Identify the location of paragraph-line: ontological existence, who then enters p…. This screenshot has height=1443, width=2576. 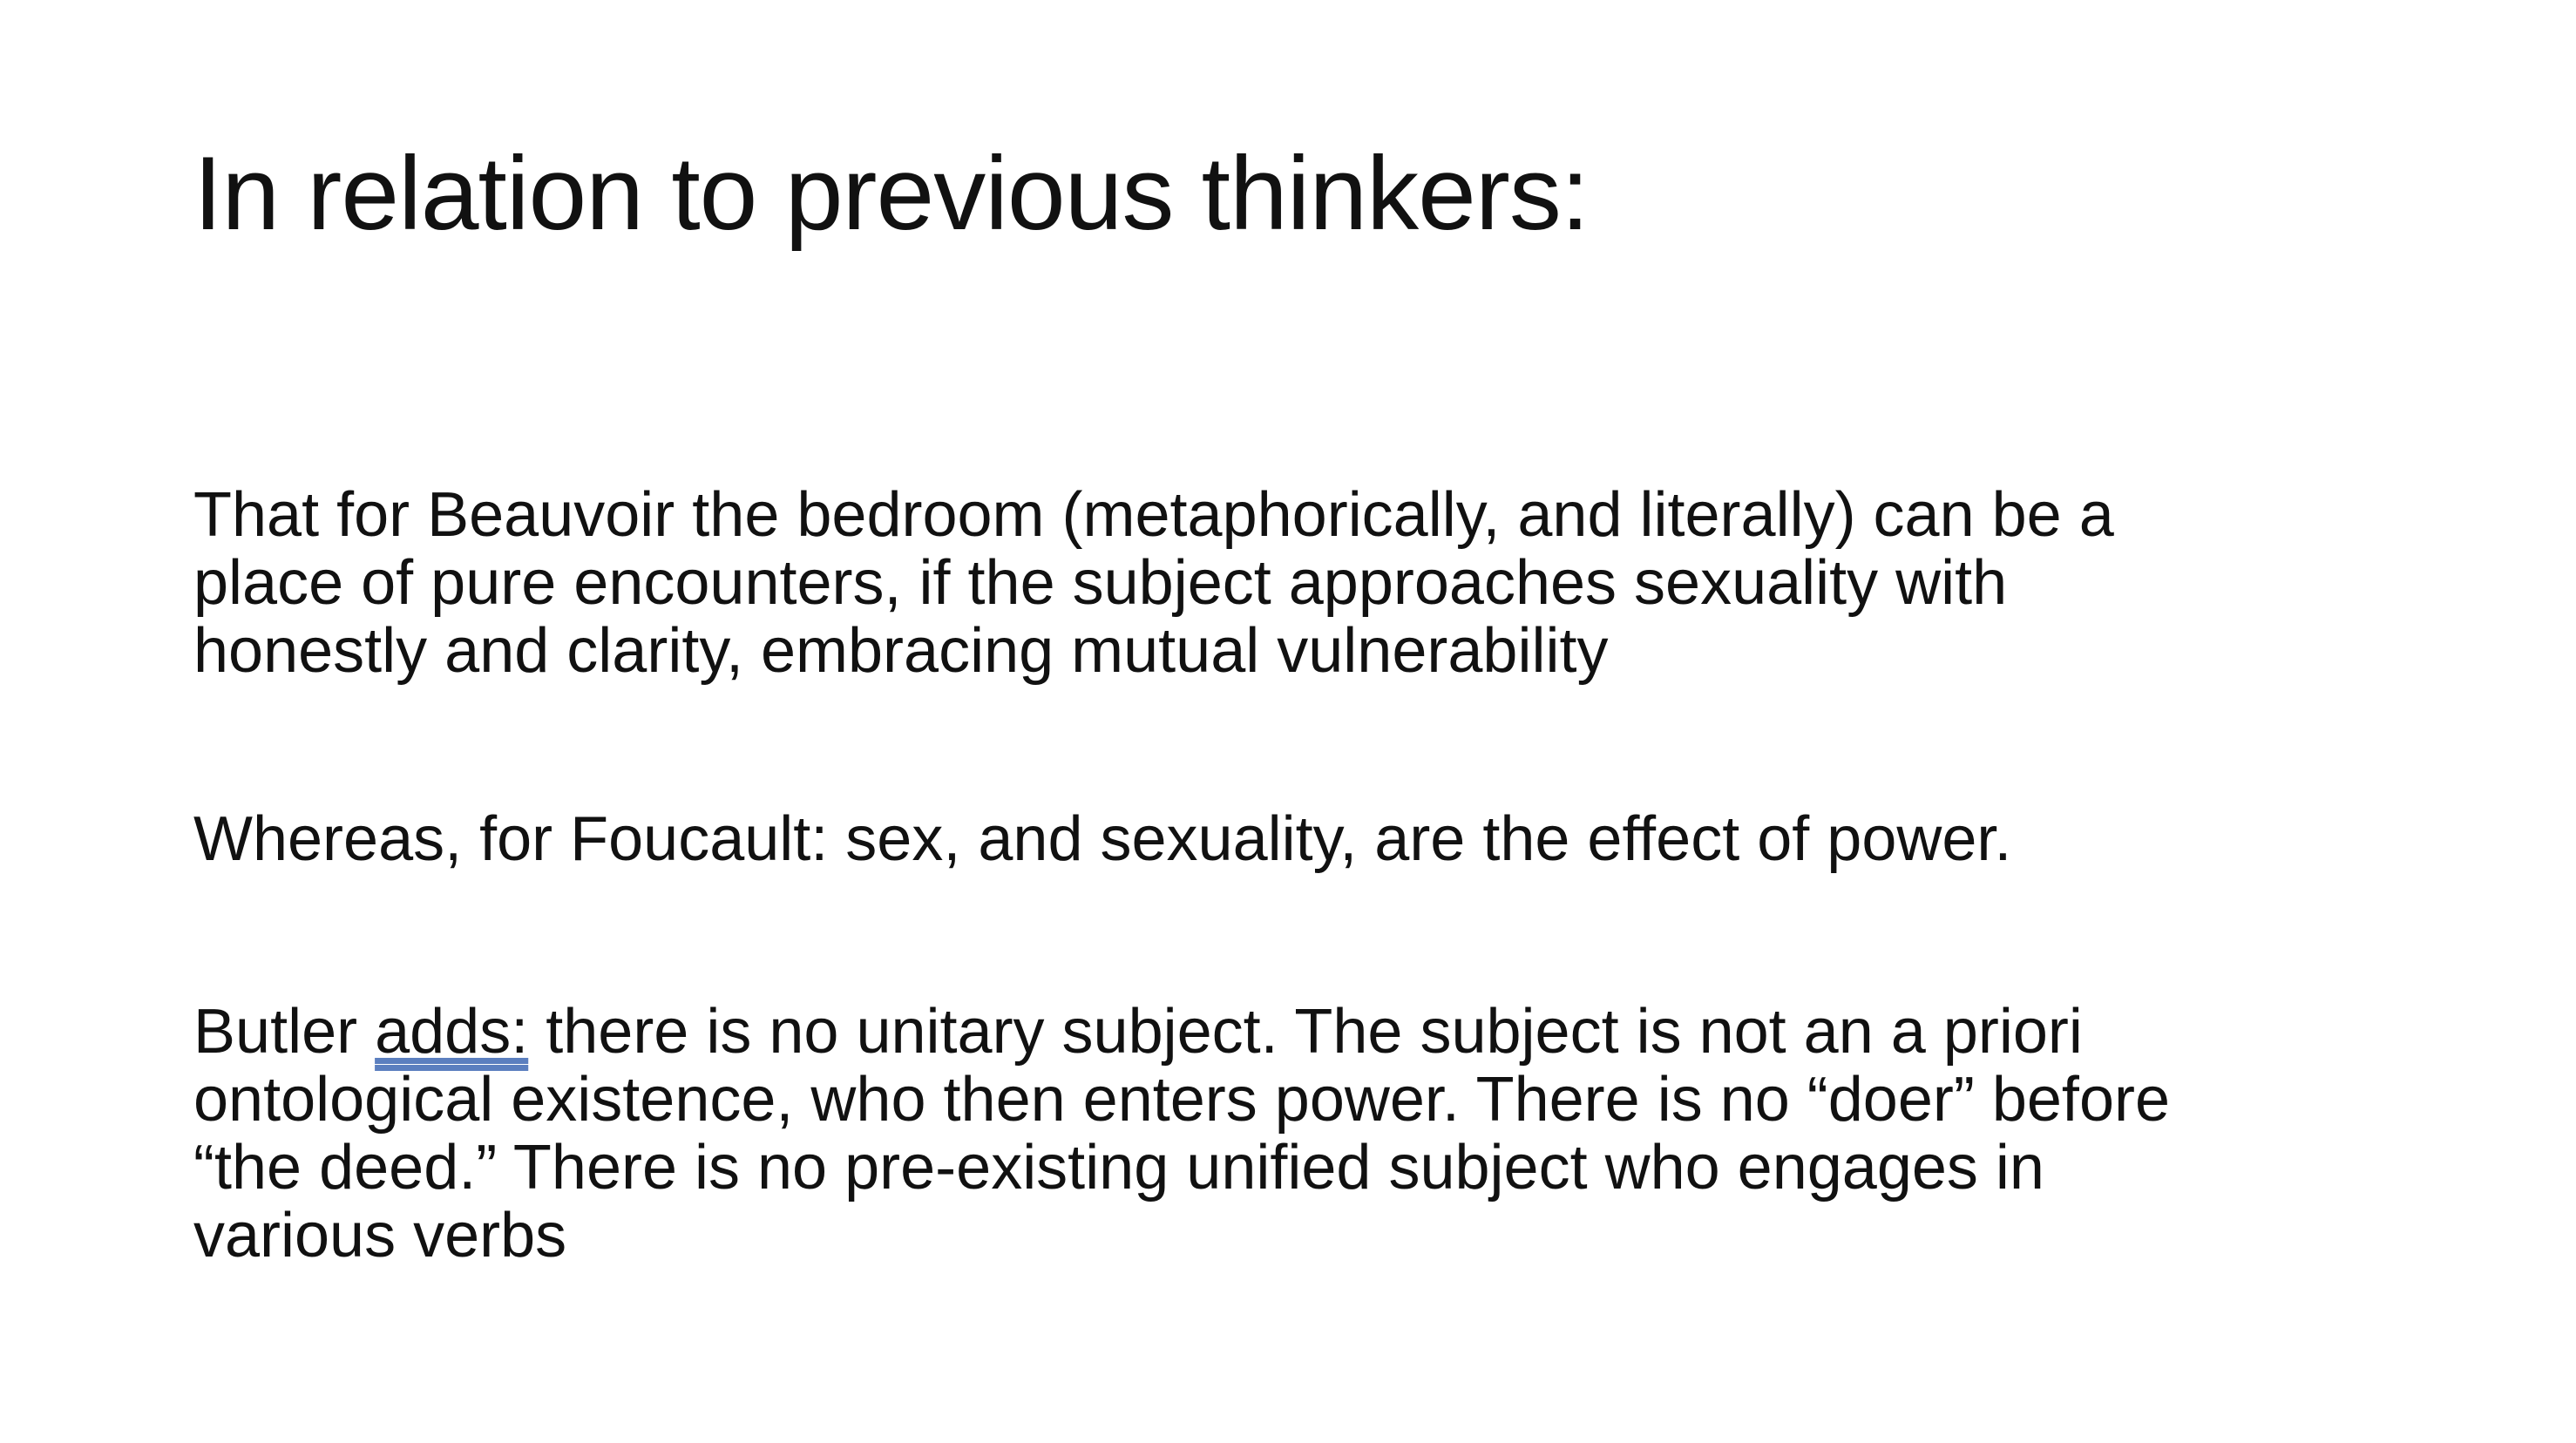
(1182, 1100).